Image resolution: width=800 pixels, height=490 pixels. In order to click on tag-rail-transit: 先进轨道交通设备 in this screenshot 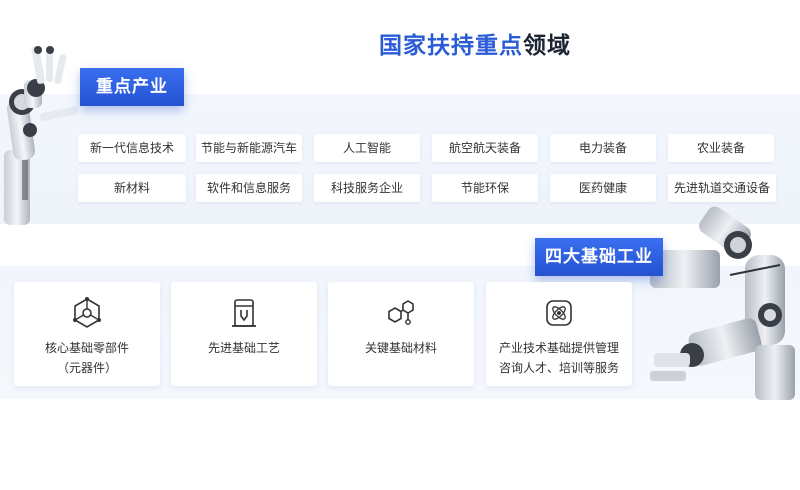, I will do `click(722, 188)`.